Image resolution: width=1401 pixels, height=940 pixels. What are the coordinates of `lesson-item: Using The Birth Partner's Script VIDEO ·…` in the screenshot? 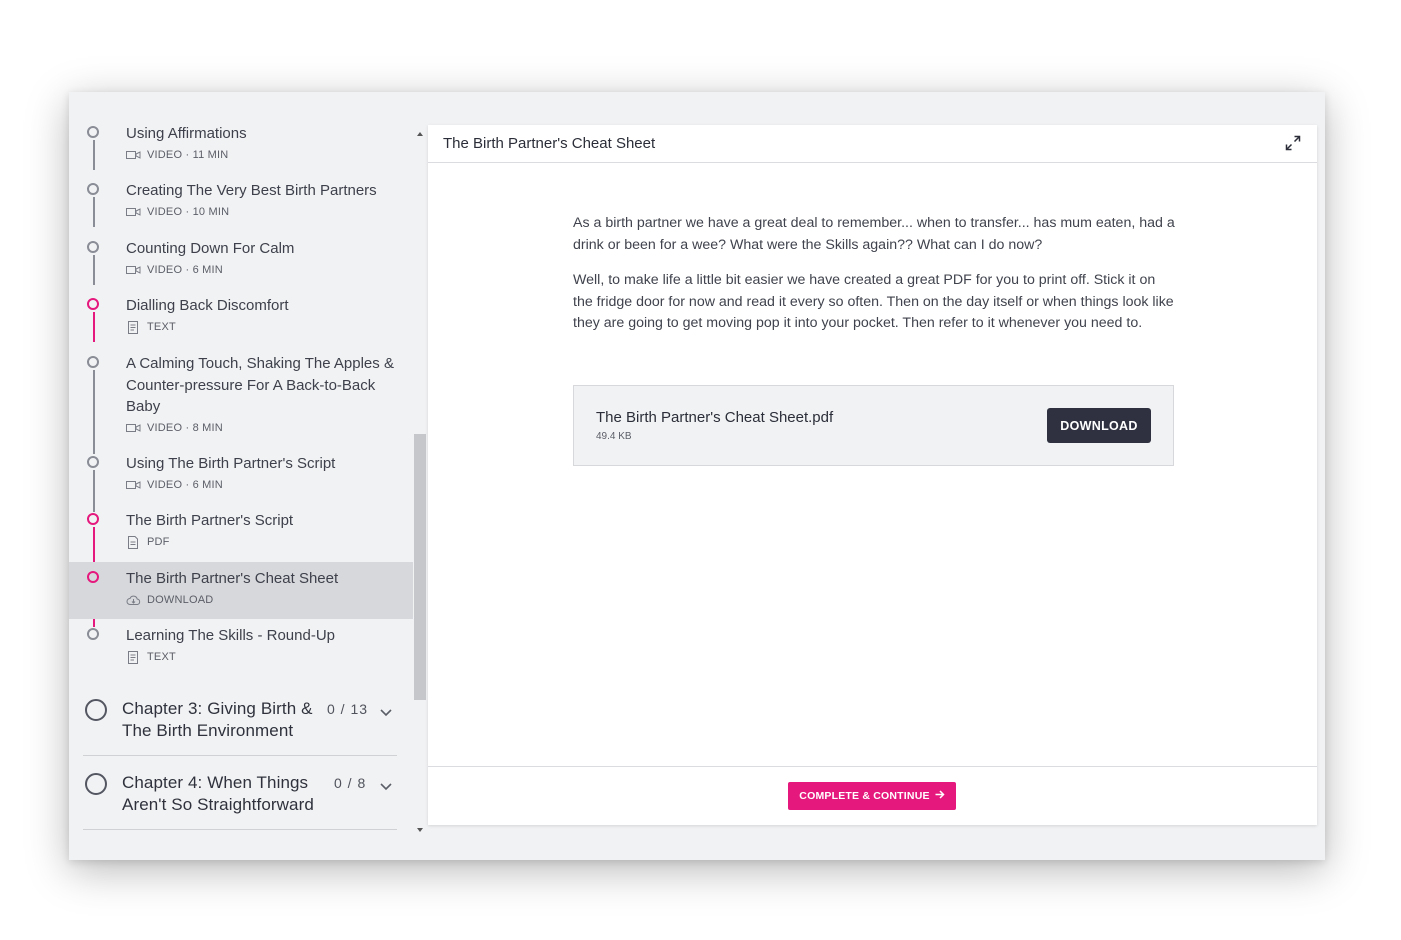 It's located at (241, 478).